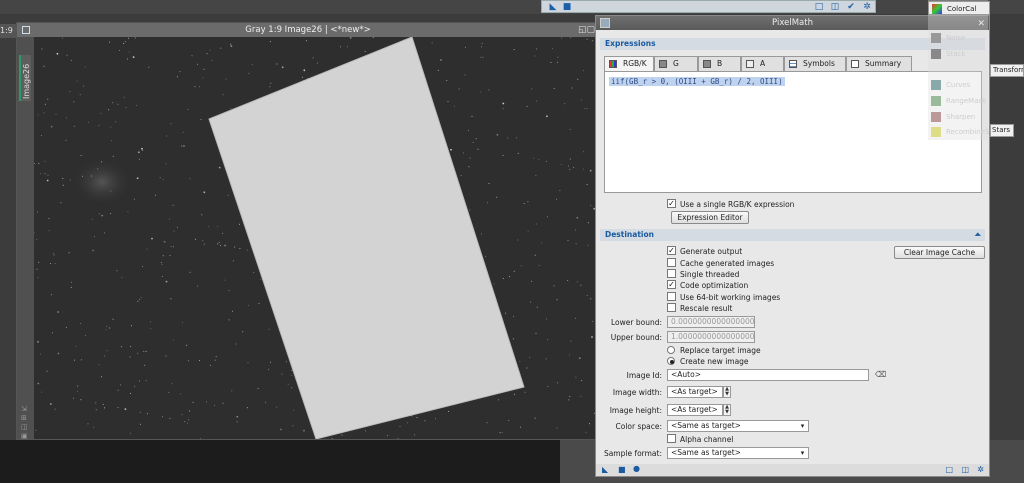  I want to click on rescale-result-checkbox, so click(671, 307).